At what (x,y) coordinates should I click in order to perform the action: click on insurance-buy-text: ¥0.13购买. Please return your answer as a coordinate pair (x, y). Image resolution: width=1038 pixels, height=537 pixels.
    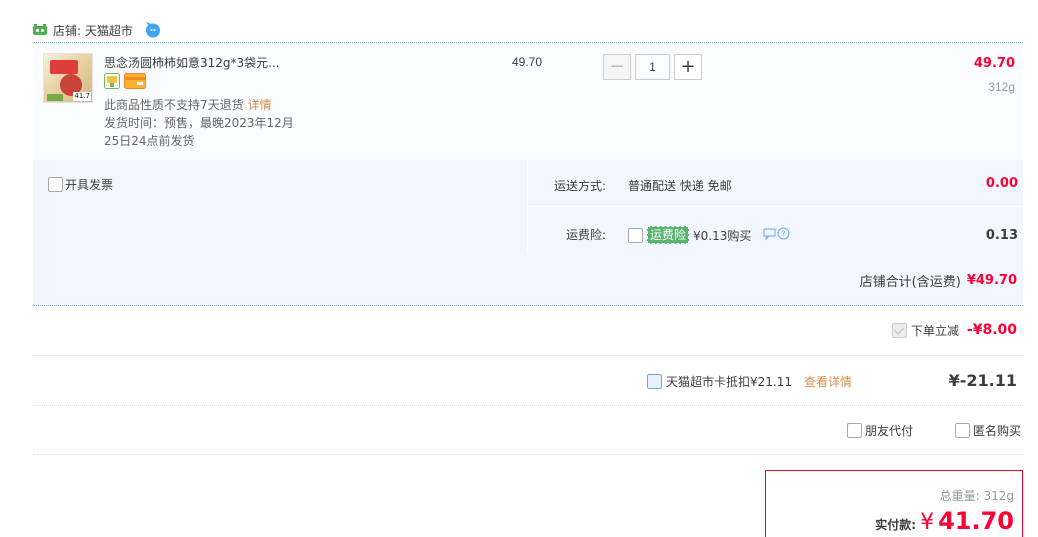
    Looking at the image, I should click on (722, 235).